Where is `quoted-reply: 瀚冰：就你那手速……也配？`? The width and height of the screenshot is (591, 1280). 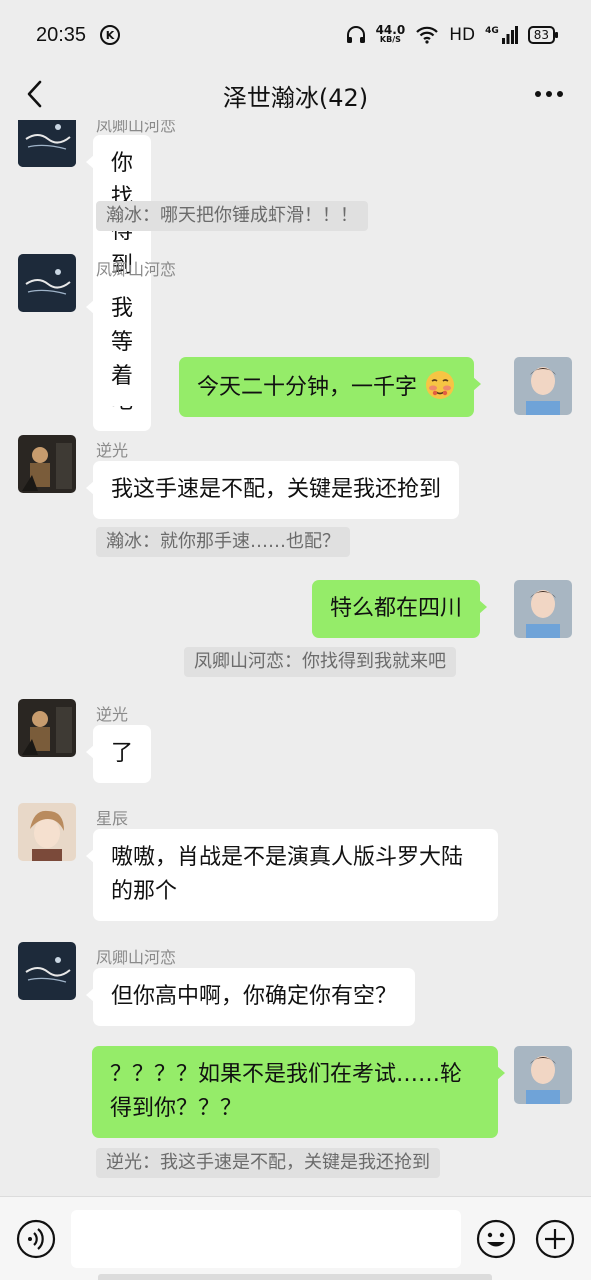
quoted-reply: 瀚冰：就你那手速……也配？ is located at coordinates (223, 542).